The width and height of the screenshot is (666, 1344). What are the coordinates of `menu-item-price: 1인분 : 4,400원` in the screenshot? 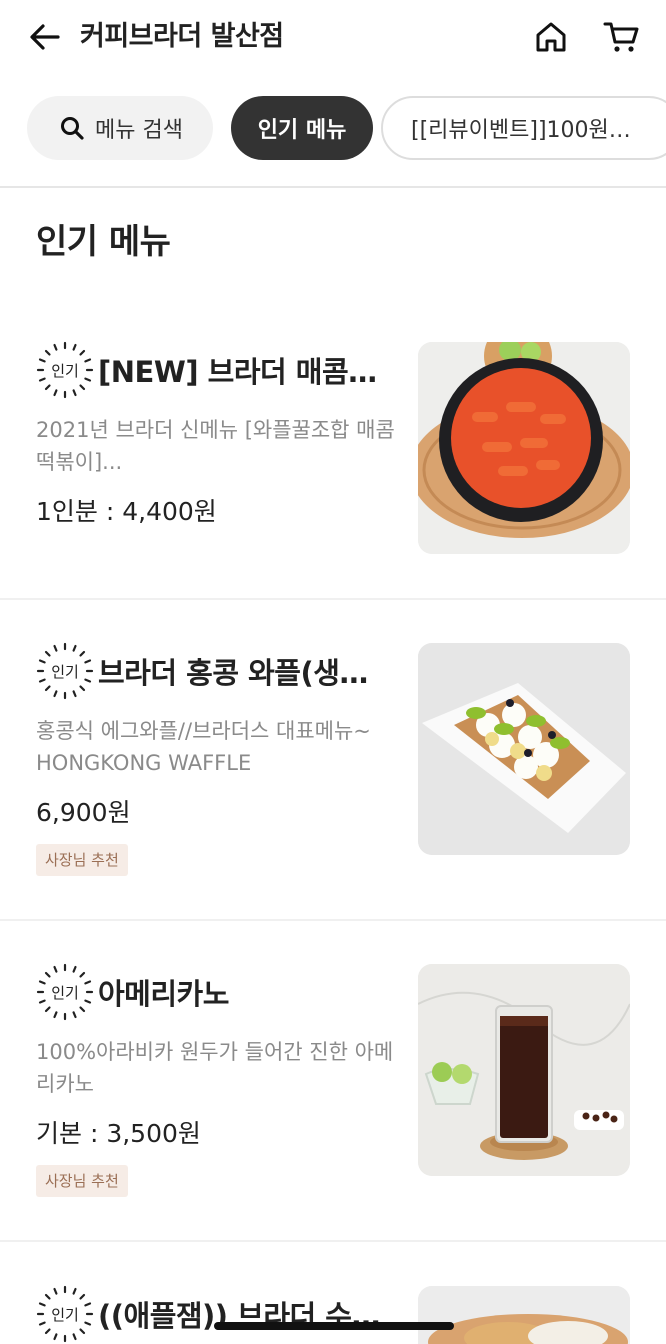 It's located at (126, 511).